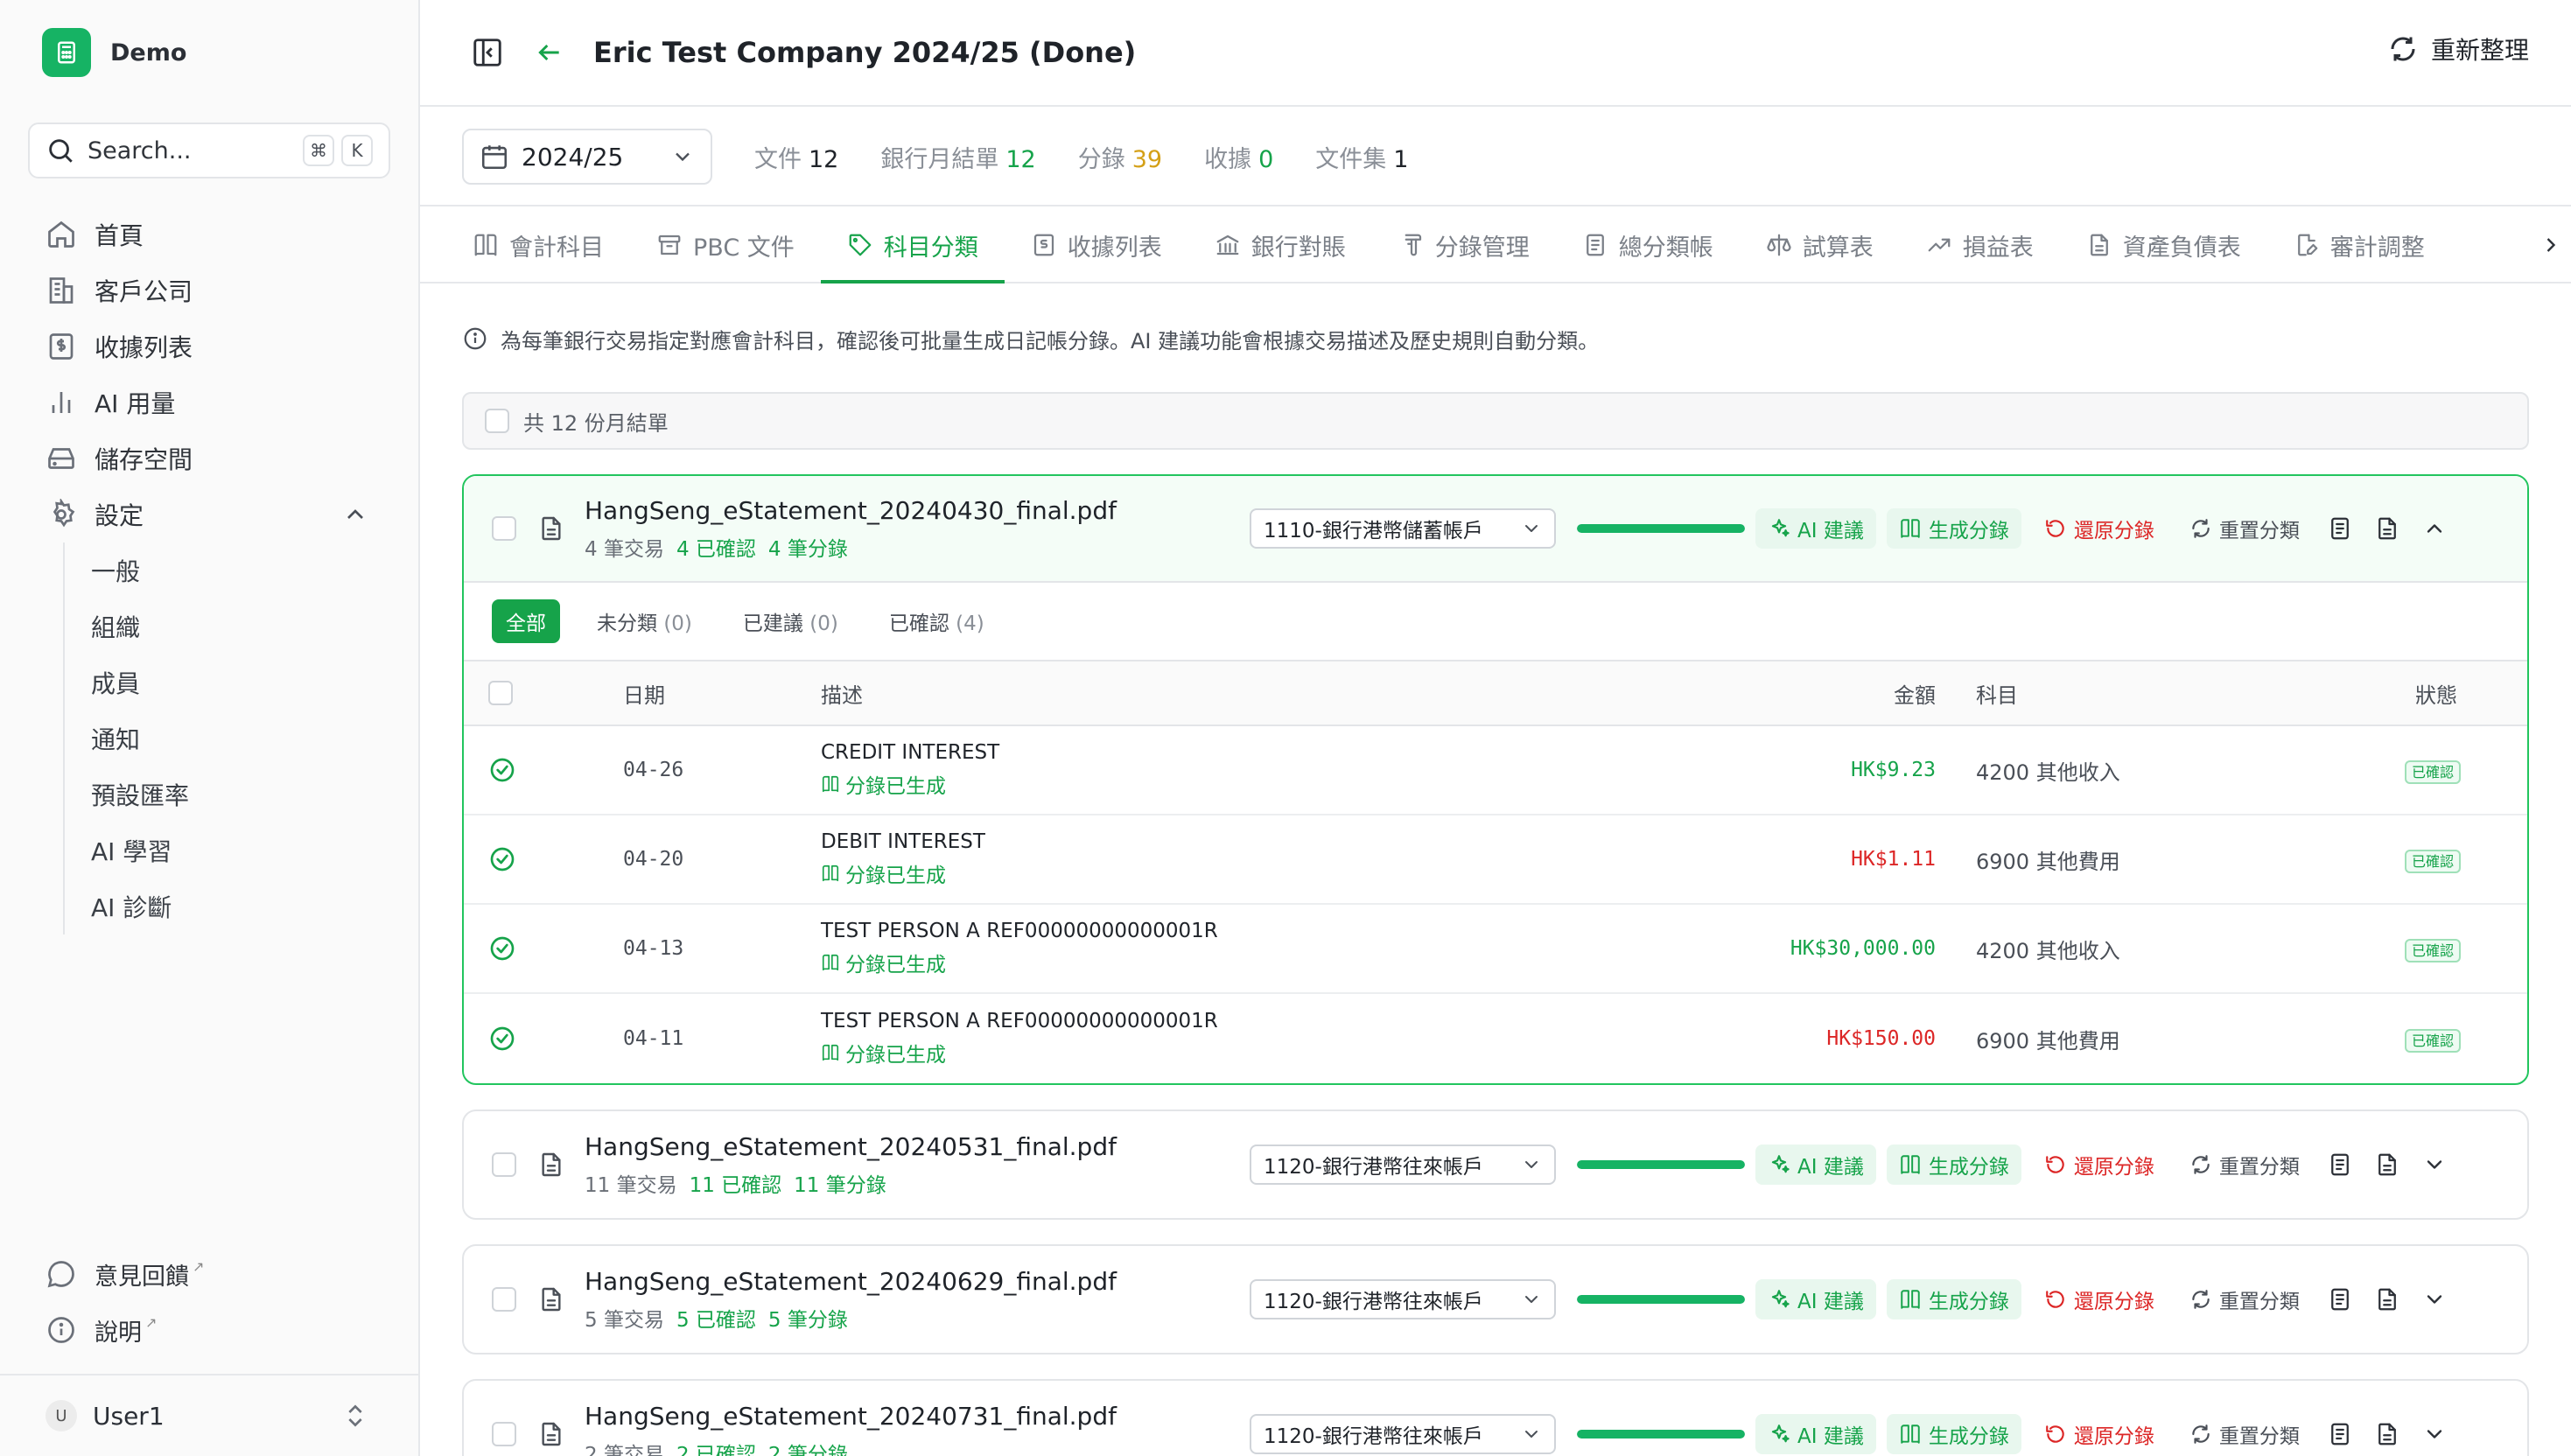 The image size is (2571, 1456). I want to click on tab-journal-entries: 分錄管理, so click(1464, 245).